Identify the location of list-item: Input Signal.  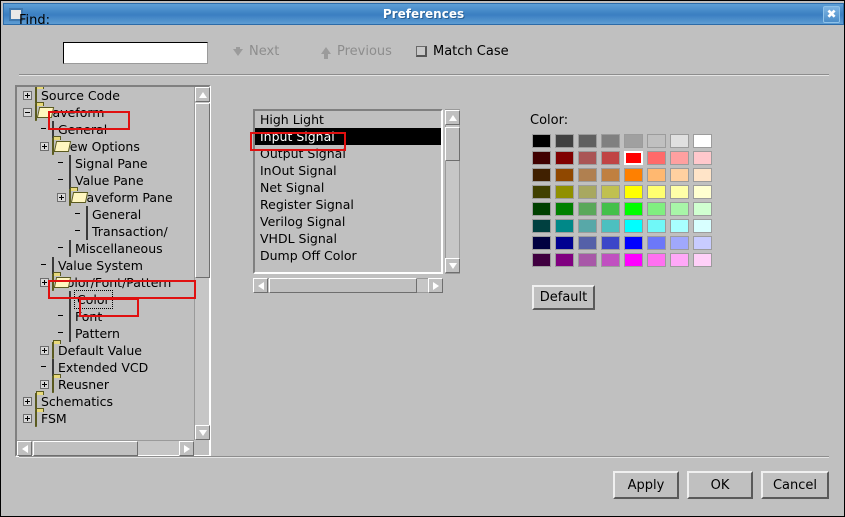
(348, 136).